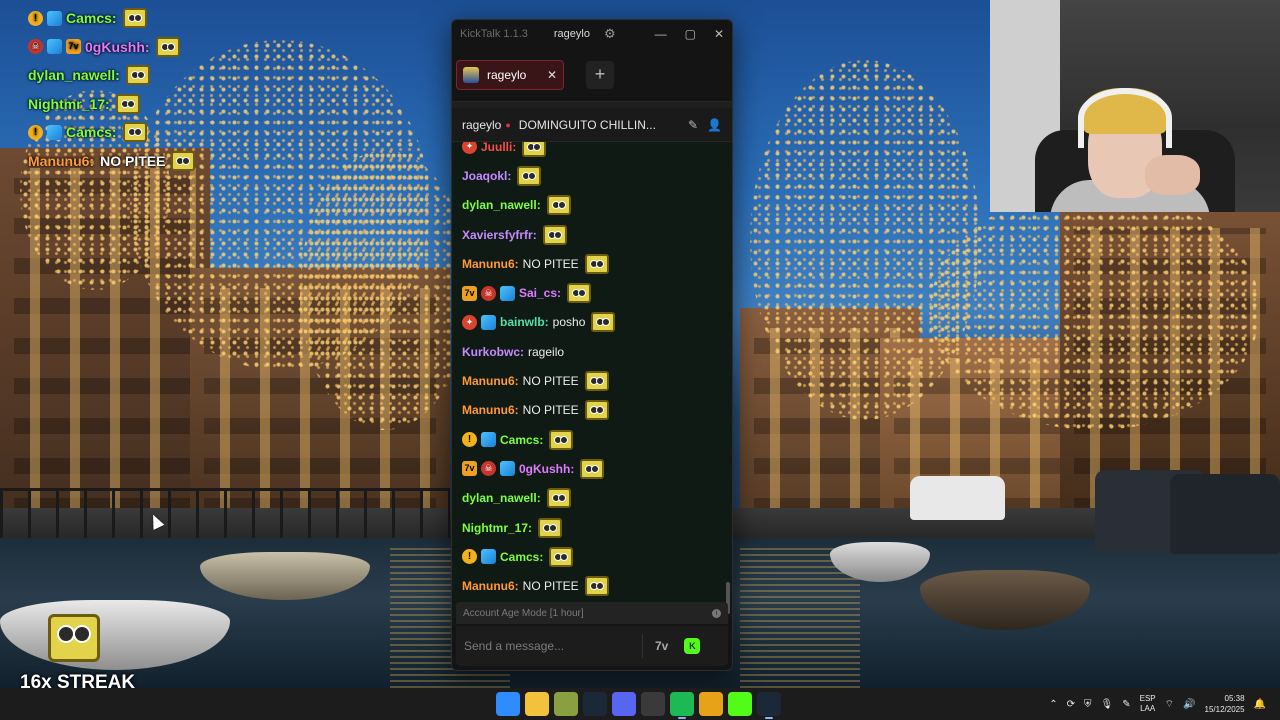 The height and width of the screenshot is (720, 1280). What do you see at coordinates (716, 613) in the screenshot?
I see `info-icon: i` at bounding box center [716, 613].